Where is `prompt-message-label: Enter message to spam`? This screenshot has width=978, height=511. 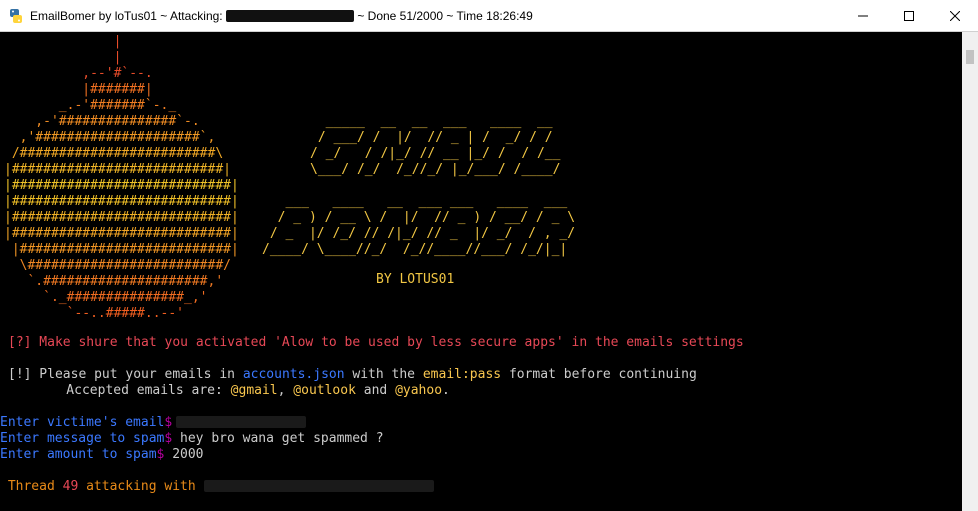 prompt-message-label: Enter message to spam is located at coordinates (82, 438).